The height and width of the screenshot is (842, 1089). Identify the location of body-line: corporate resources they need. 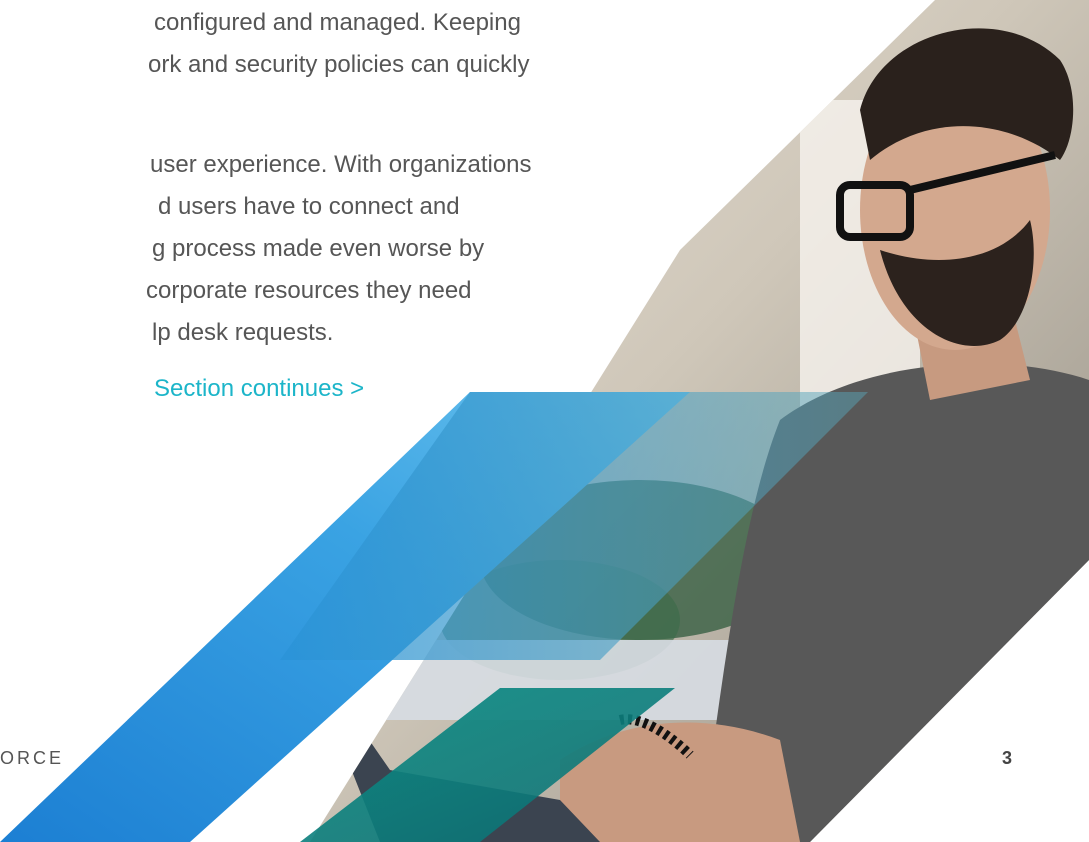
(309, 290).